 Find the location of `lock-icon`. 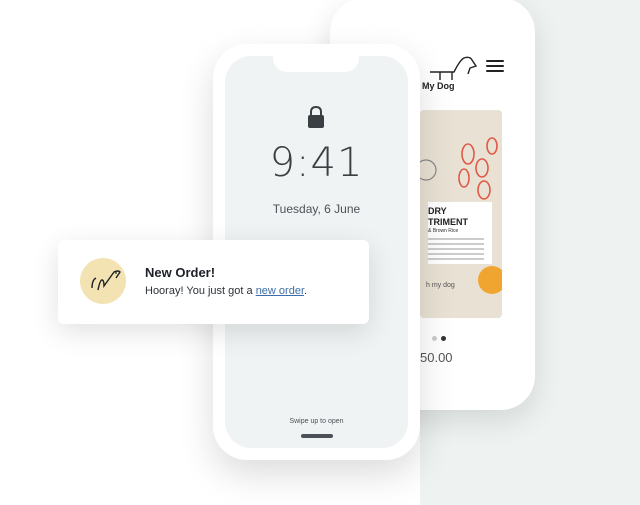

lock-icon is located at coordinates (316, 117).